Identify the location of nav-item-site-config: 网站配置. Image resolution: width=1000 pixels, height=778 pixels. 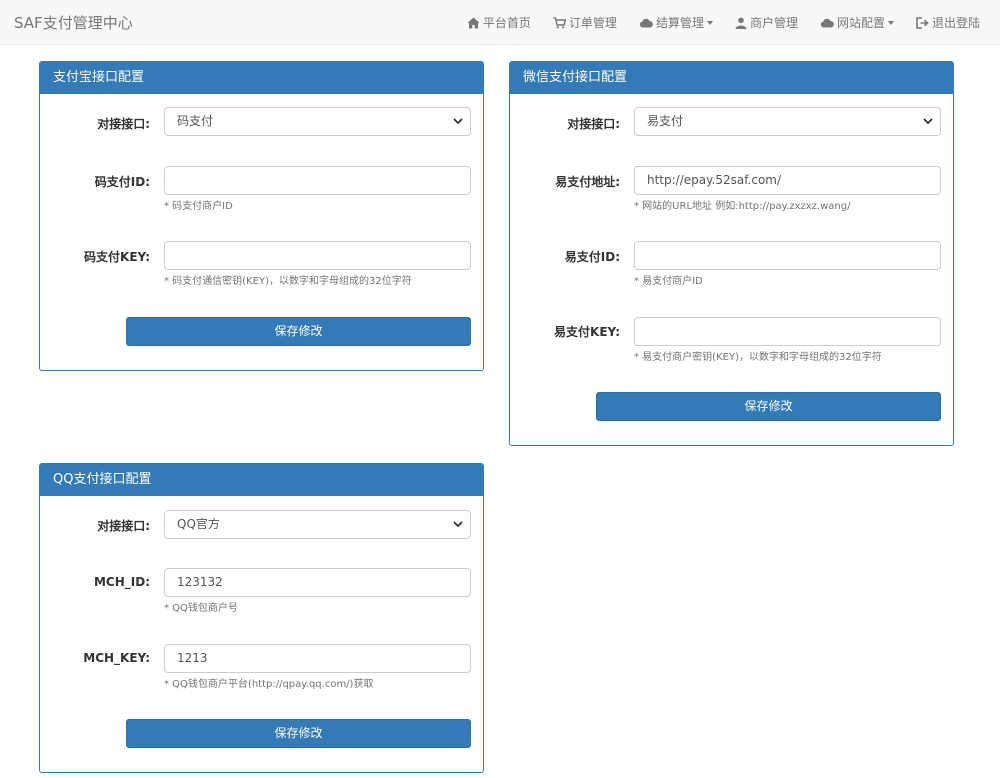
(857, 22).